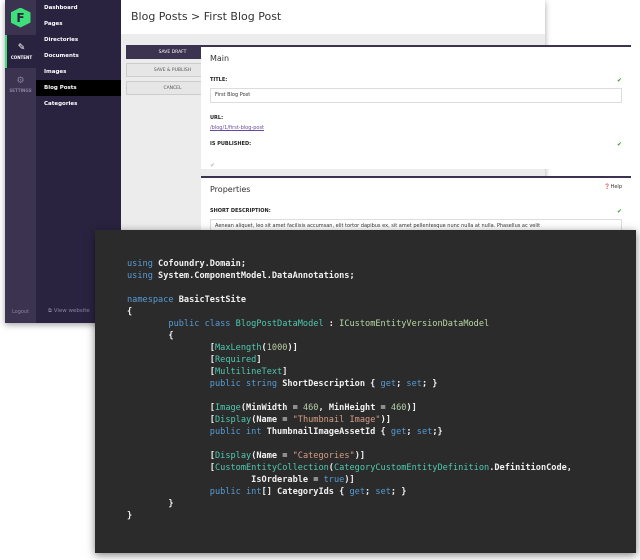 This screenshot has width=640, height=560. What do you see at coordinates (143, 264) in the screenshot?
I see `code-token: using` at bounding box center [143, 264].